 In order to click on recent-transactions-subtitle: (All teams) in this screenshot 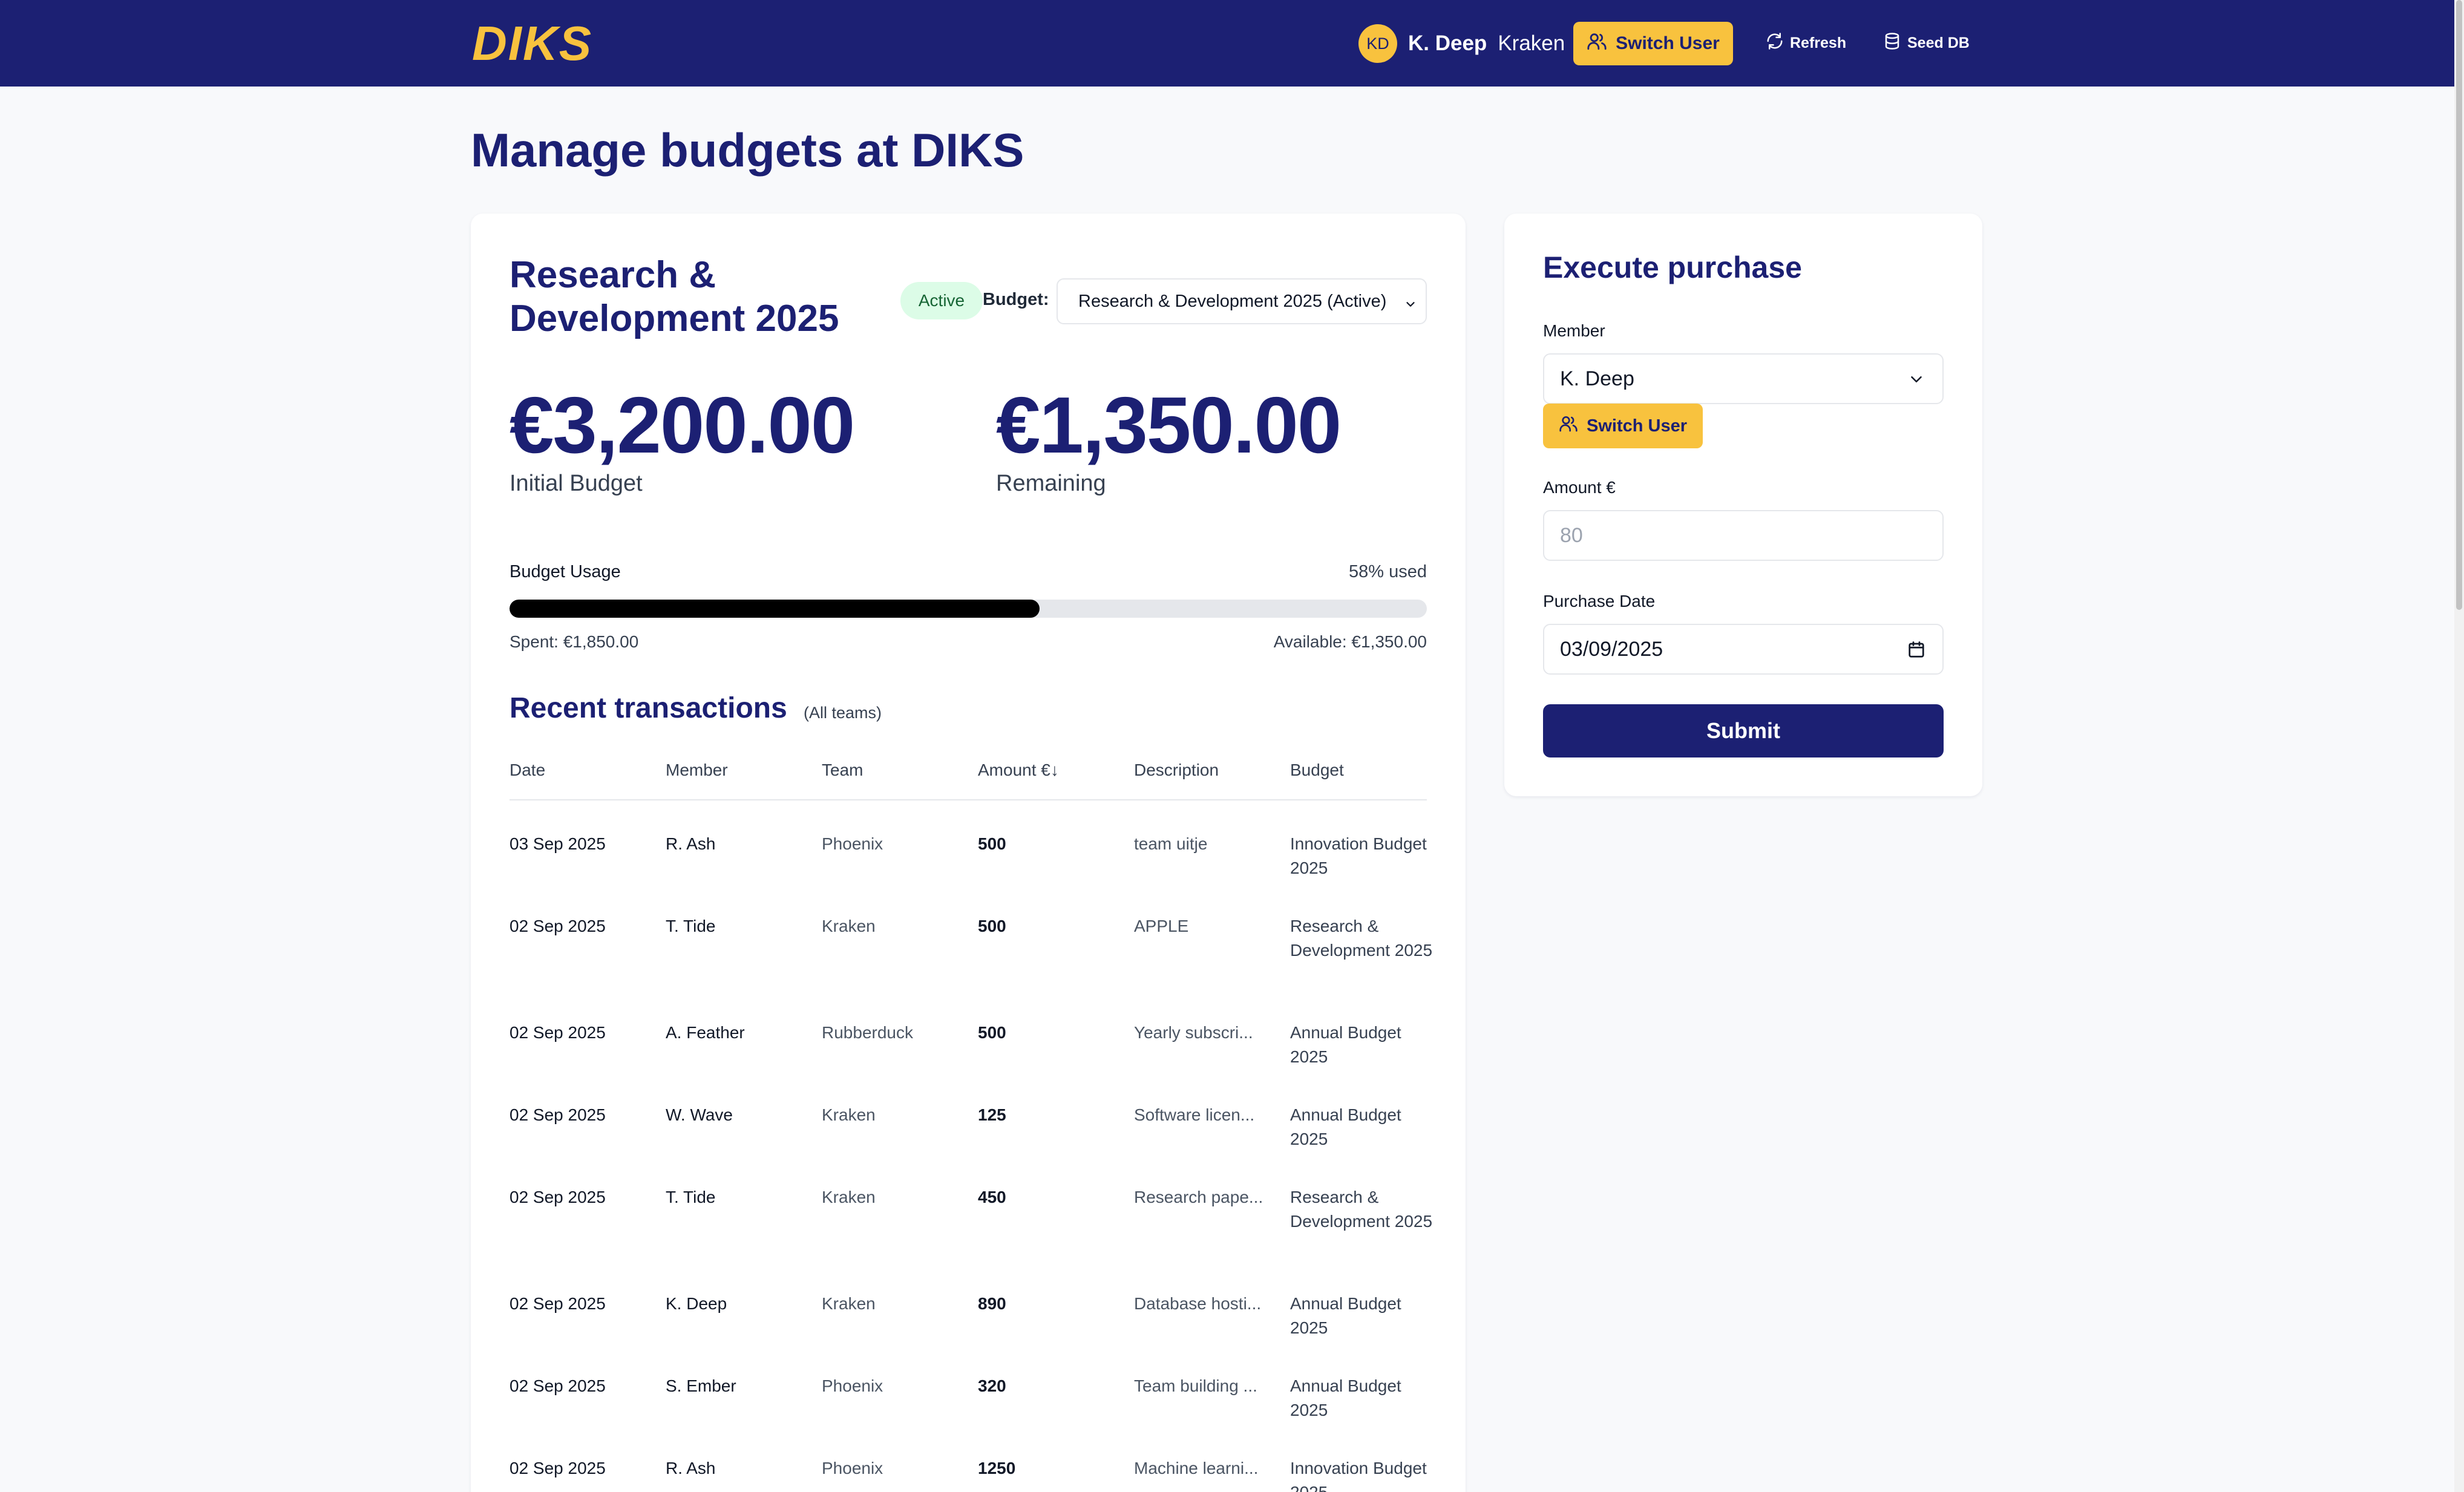, I will do `click(843, 713)`.